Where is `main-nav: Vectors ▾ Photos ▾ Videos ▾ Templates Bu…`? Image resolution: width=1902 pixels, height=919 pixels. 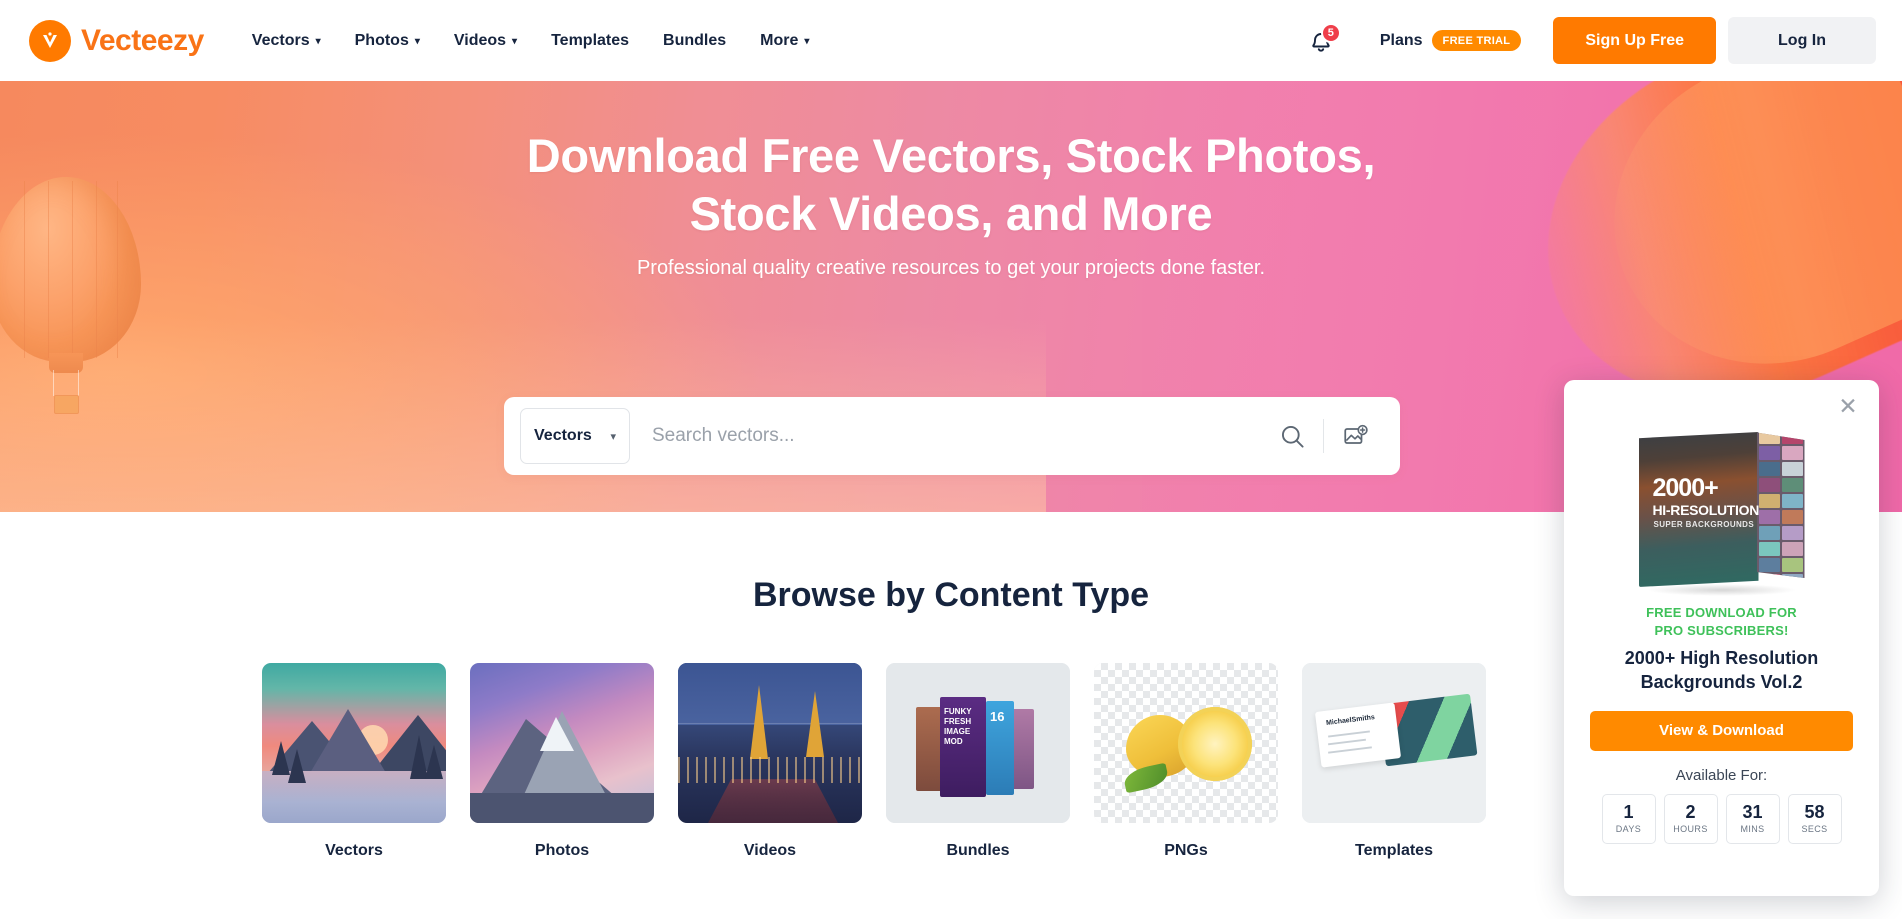
main-nav: Vectors ▾ Photos ▾ Videos ▾ Templates Bu… is located at coordinates (531, 41).